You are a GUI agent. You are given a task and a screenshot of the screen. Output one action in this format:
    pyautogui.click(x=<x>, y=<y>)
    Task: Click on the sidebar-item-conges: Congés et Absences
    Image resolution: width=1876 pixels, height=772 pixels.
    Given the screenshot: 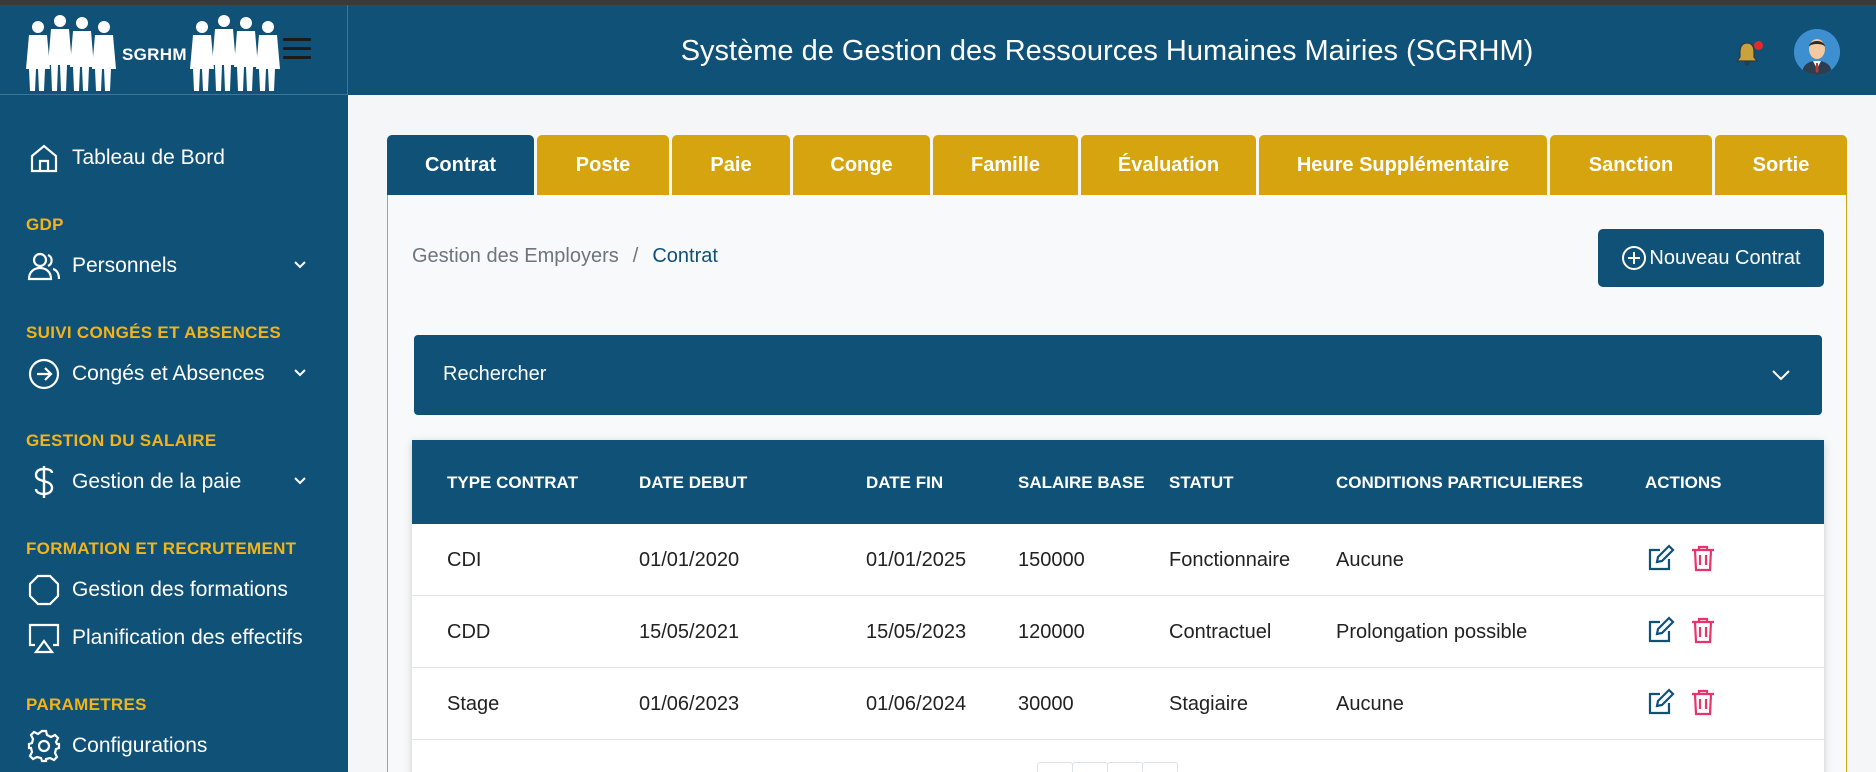 What is the action you would take?
    pyautogui.click(x=145, y=374)
    